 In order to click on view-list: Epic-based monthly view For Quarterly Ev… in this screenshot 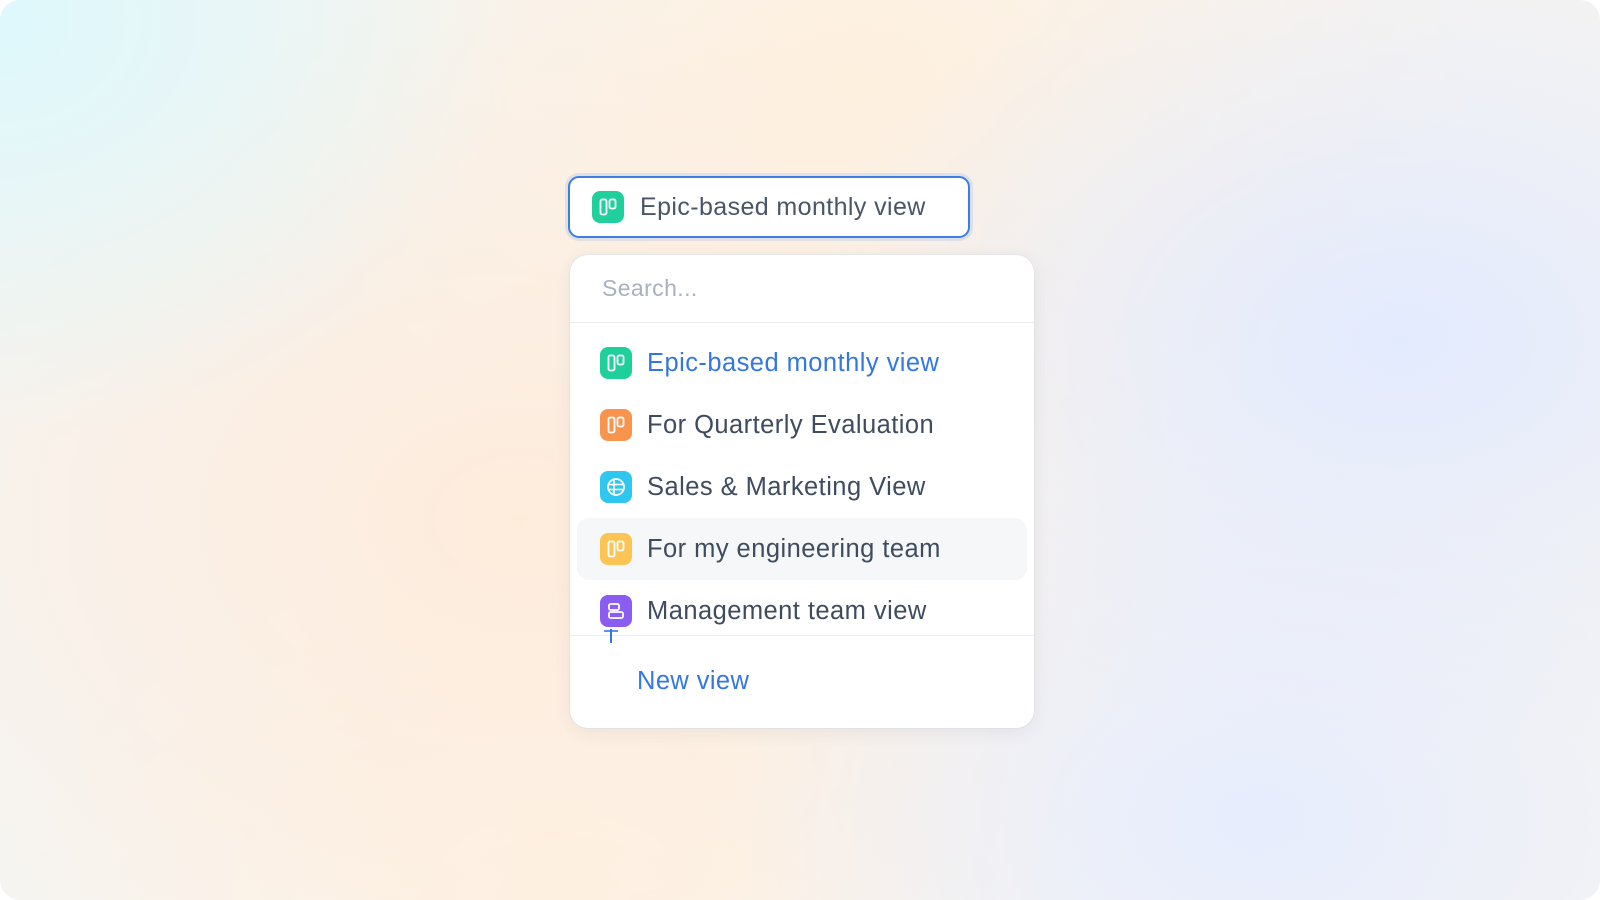, I will do `click(802, 483)`.